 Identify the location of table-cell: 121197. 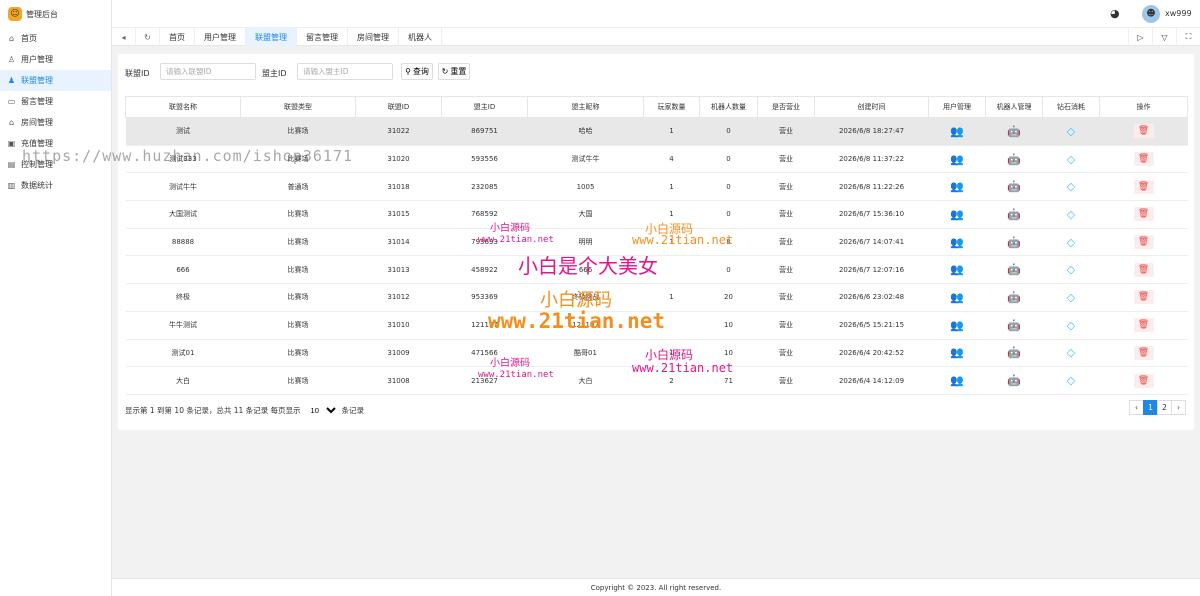
(585, 325).